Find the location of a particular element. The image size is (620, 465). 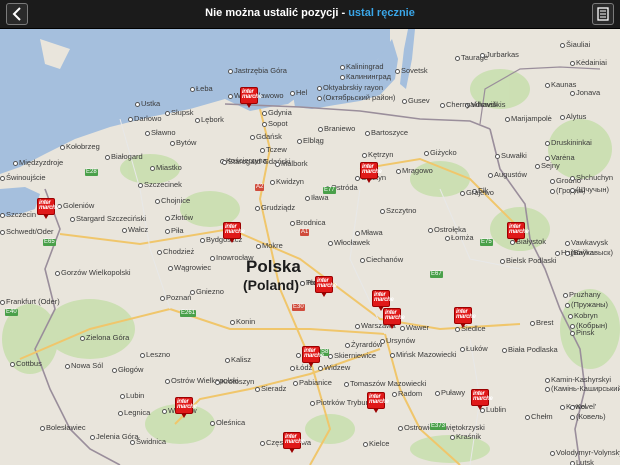

city-label: Grajewo is located at coordinates (477, 193).